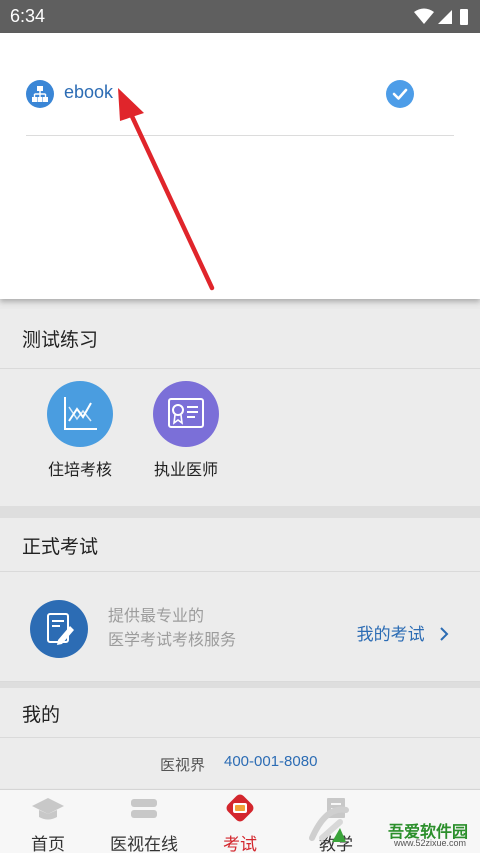 The image size is (480, 853). Describe the element at coordinates (79, 469) in the screenshot. I see `practice-tile-label: 住培考核` at that location.